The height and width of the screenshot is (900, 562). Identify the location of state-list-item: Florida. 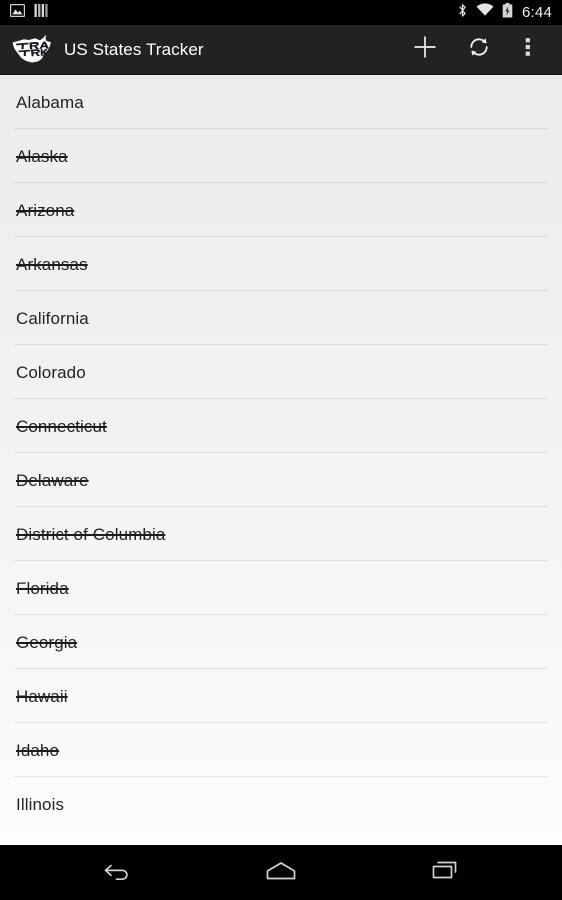
(281, 588).